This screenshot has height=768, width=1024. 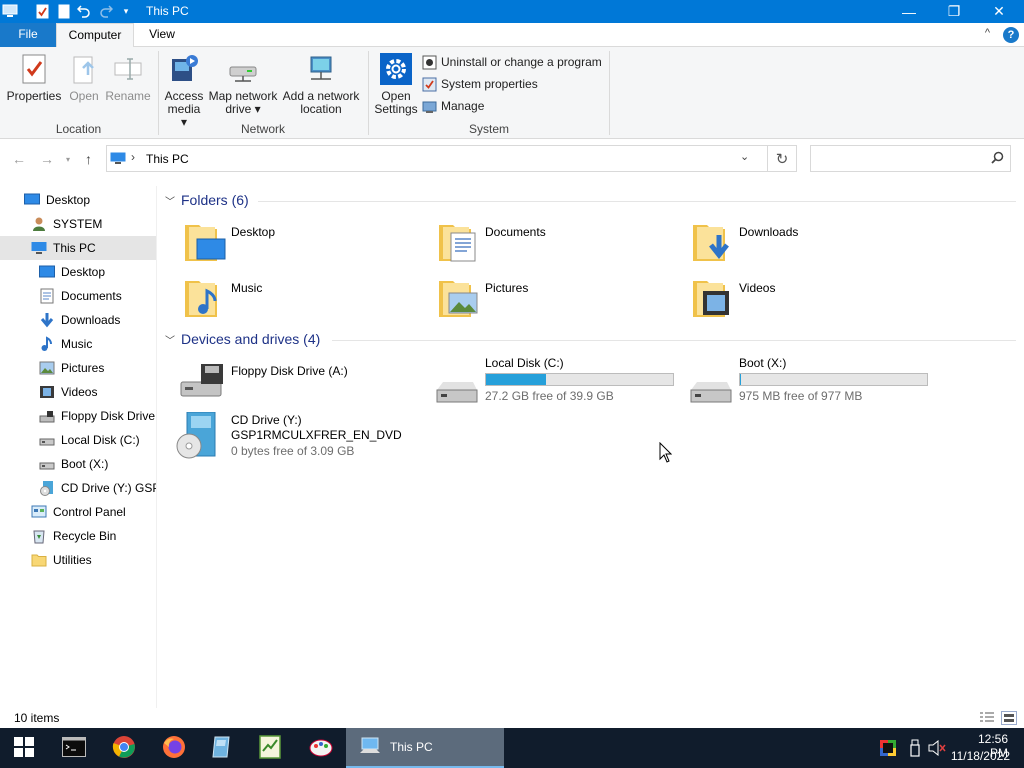 What do you see at coordinates (512, 35) in the screenshot?
I see `ribbon-tabs: File Computer View ^ ?` at bounding box center [512, 35].